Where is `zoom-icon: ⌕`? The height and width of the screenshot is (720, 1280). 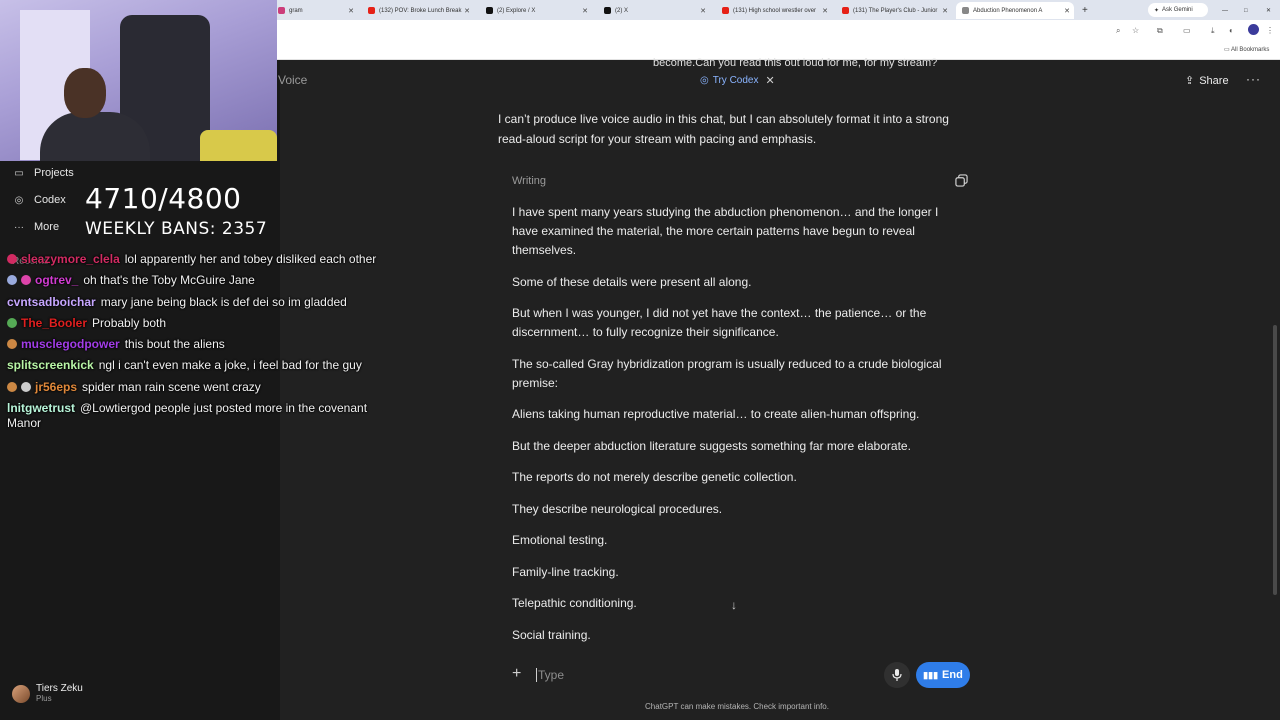
zoom-icon: ⌕ is located at coordinates (1118, 31).